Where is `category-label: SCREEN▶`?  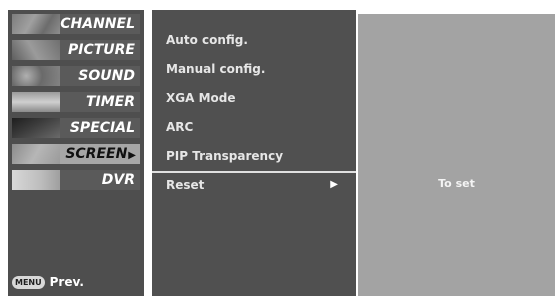
category-label: SCREEN▶ is located at coordinates (100, 154).